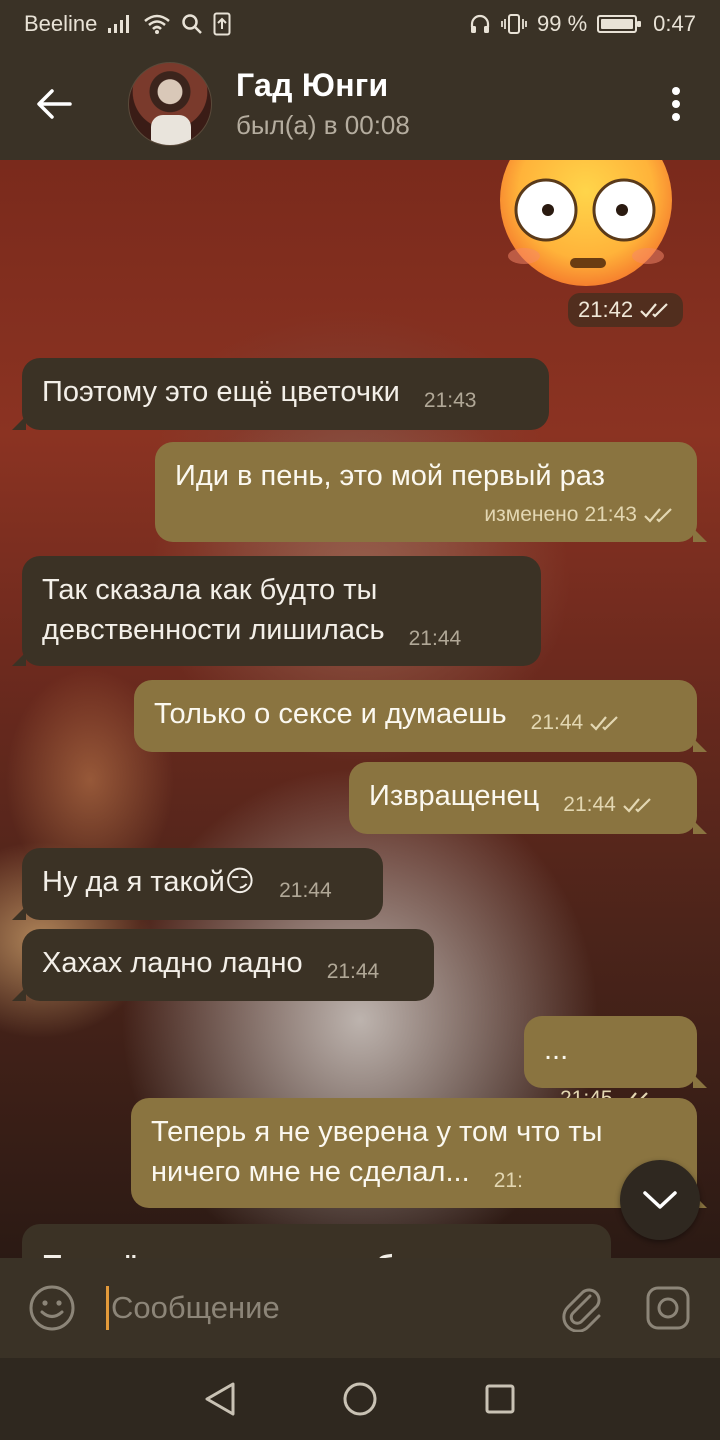  I want to click on paperclip-icon, so click(581, 1310).